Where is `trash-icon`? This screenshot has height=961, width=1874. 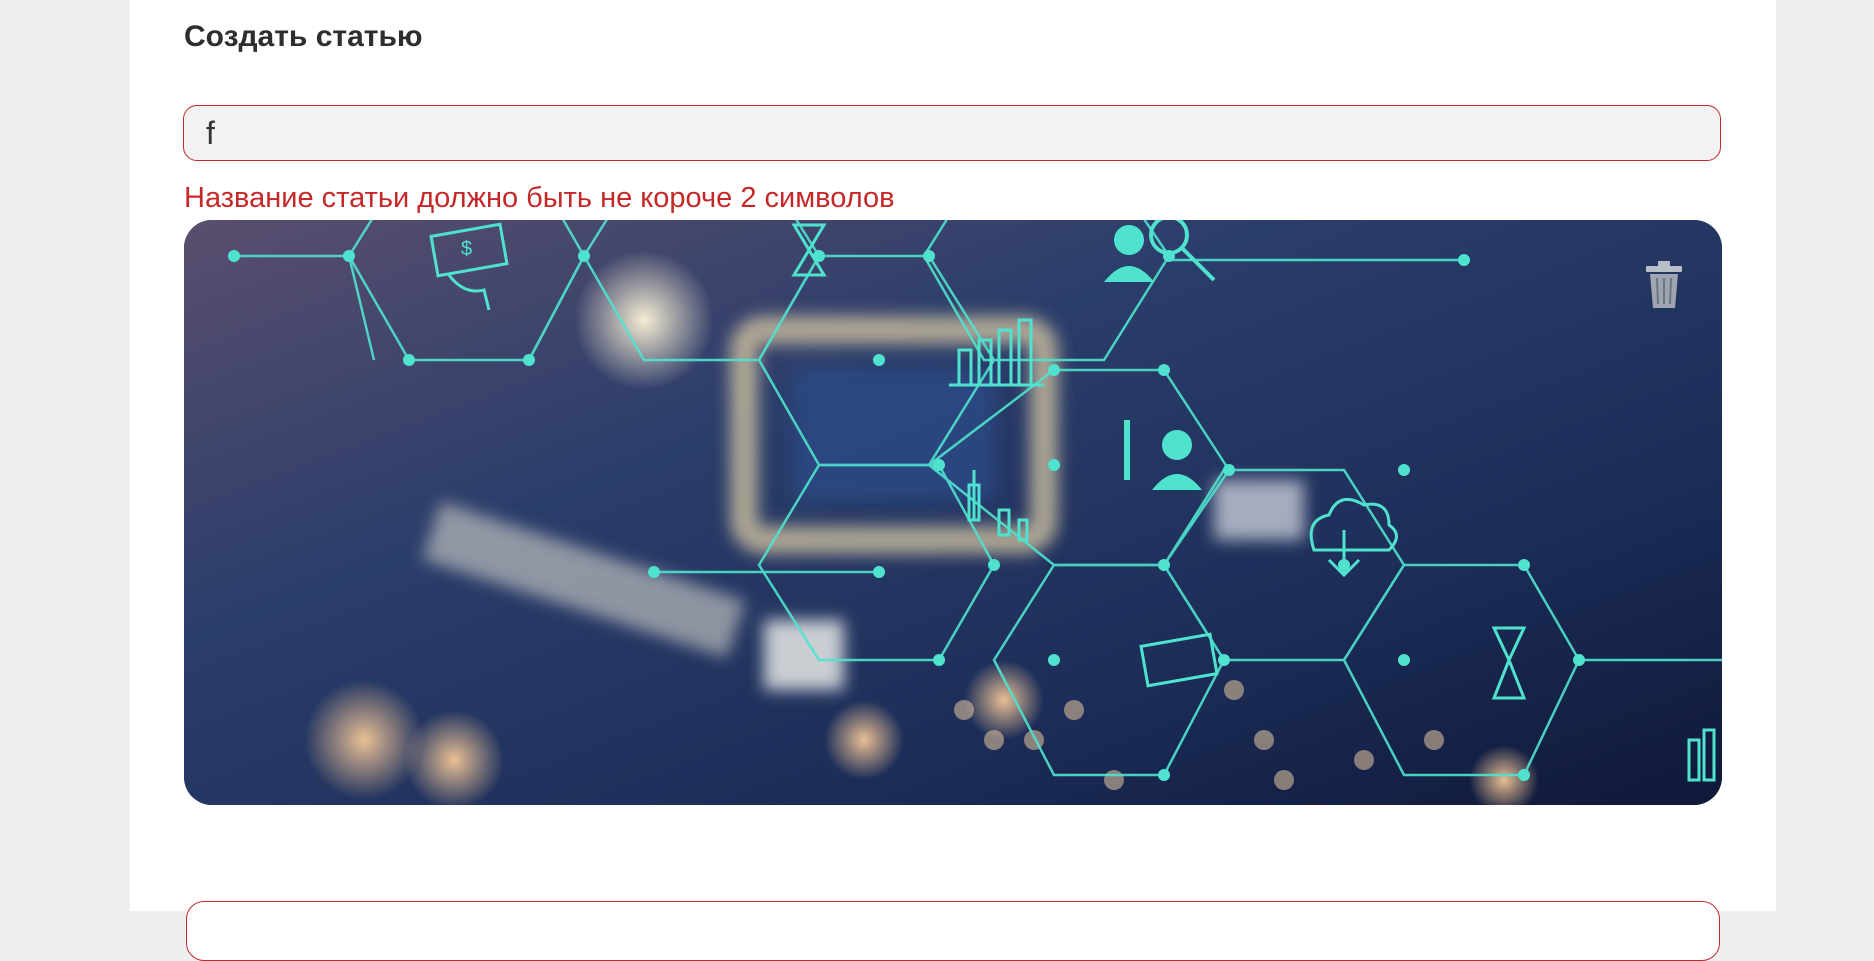
trash-icon is located at coordinates (1664, 284).